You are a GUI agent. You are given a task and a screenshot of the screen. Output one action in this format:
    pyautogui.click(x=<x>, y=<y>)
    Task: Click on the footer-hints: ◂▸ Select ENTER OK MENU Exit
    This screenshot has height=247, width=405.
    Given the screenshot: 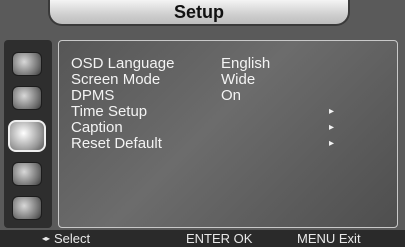 What is the action you would take?
    pyautogui.click(x=202, y=238)
    